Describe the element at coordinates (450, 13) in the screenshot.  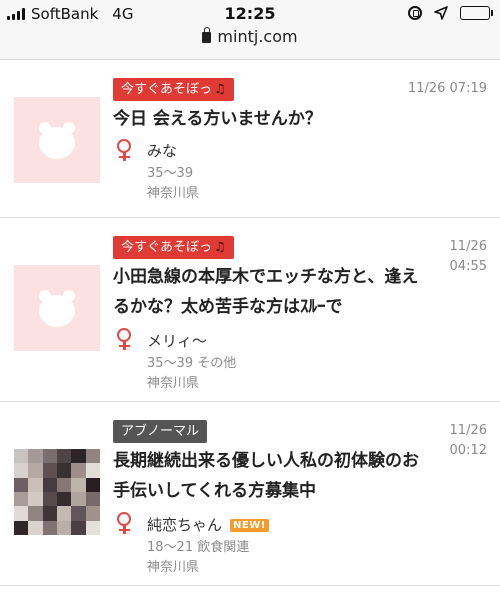
I see `status-icons` at that location.